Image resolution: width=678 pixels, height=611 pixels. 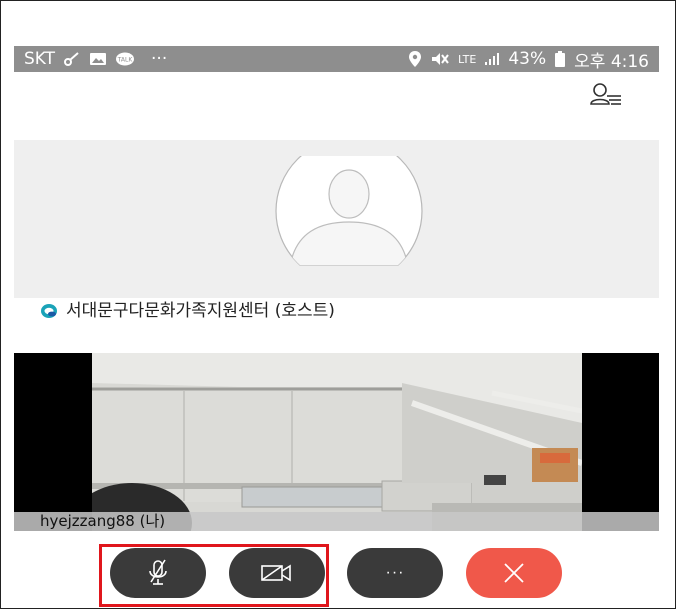 I want to click on battery-percent: 43%, so click(x=527, y=59).